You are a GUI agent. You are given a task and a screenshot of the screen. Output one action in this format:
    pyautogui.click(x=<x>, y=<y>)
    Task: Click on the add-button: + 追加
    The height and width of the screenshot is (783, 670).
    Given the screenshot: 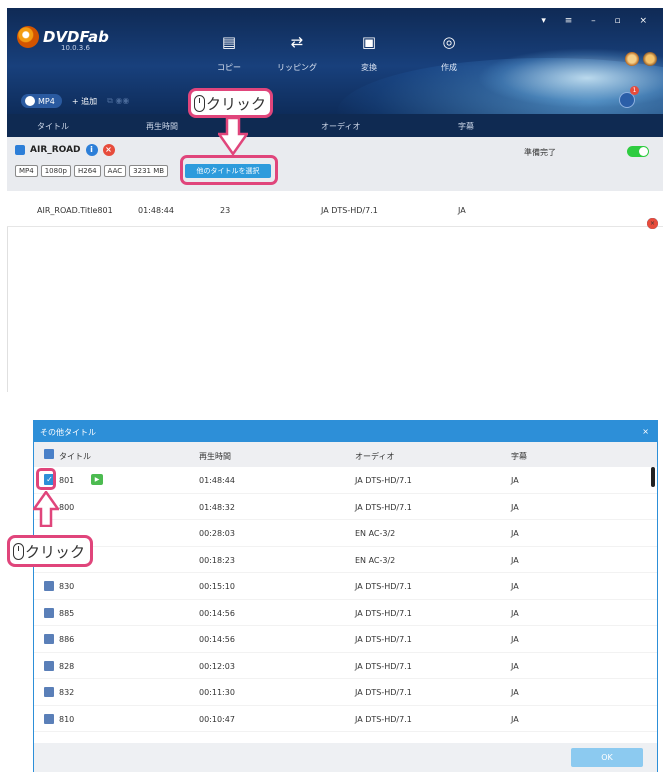 What is the action you would take?
    pyautogui.click(x=84, y=101)
    